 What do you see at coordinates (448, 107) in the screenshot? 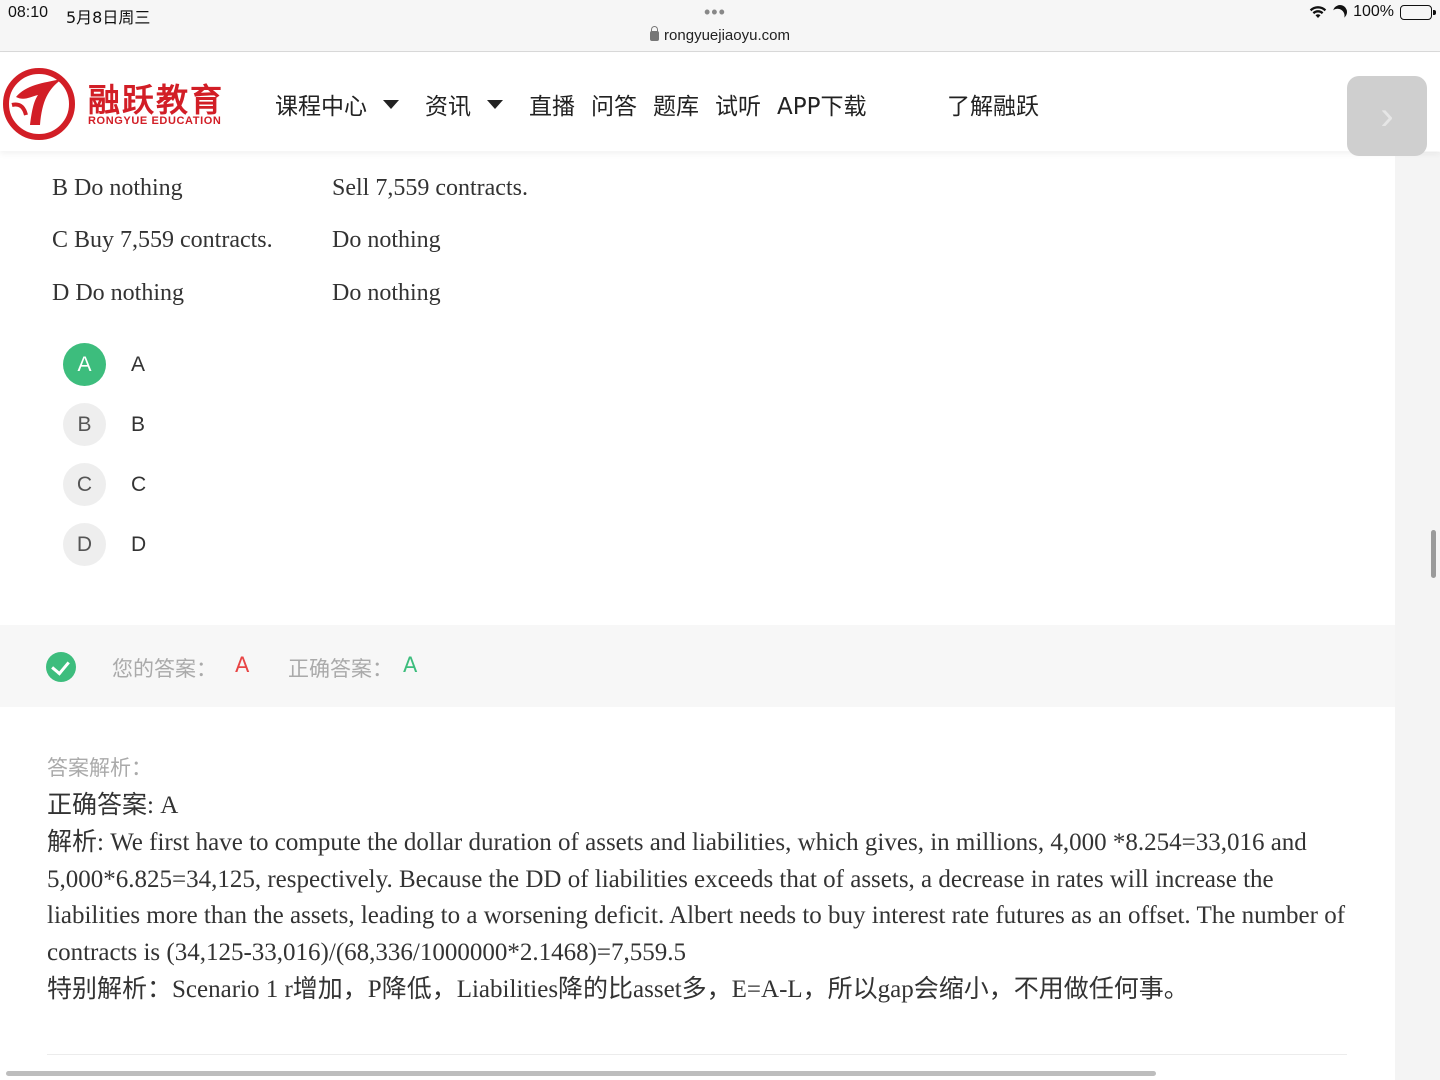
I see `nav-label: 资讯` at bounding box center [448, 107].